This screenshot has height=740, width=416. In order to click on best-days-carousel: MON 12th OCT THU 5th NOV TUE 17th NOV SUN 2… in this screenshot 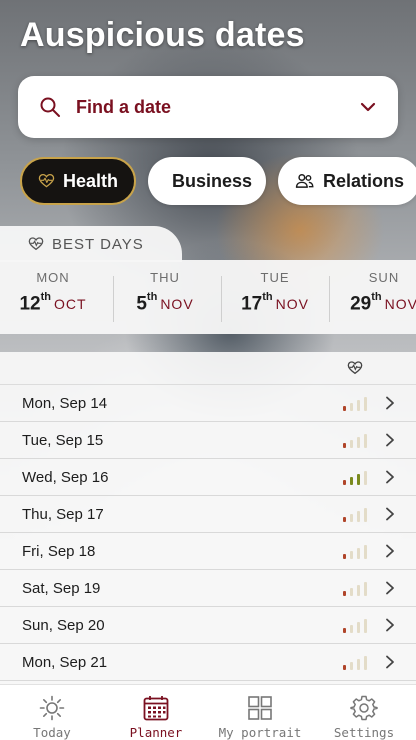, I will do `click(208, 297)`.